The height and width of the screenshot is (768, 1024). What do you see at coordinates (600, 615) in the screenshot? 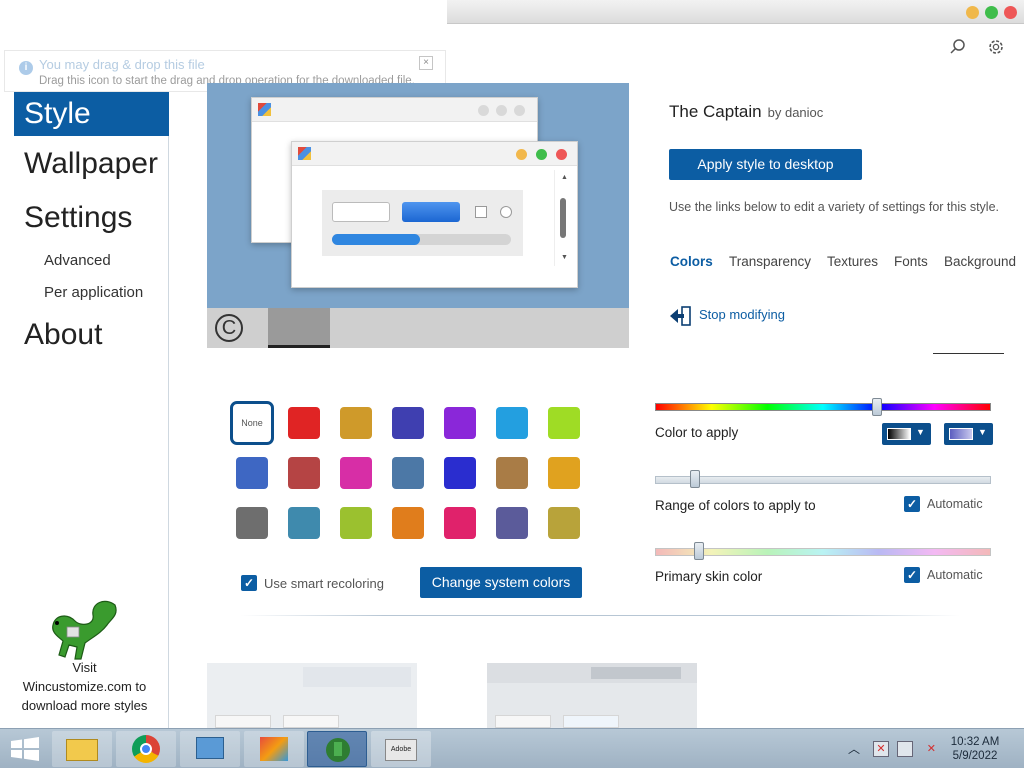
I see `section-divider` at bounding box center [600, 615].